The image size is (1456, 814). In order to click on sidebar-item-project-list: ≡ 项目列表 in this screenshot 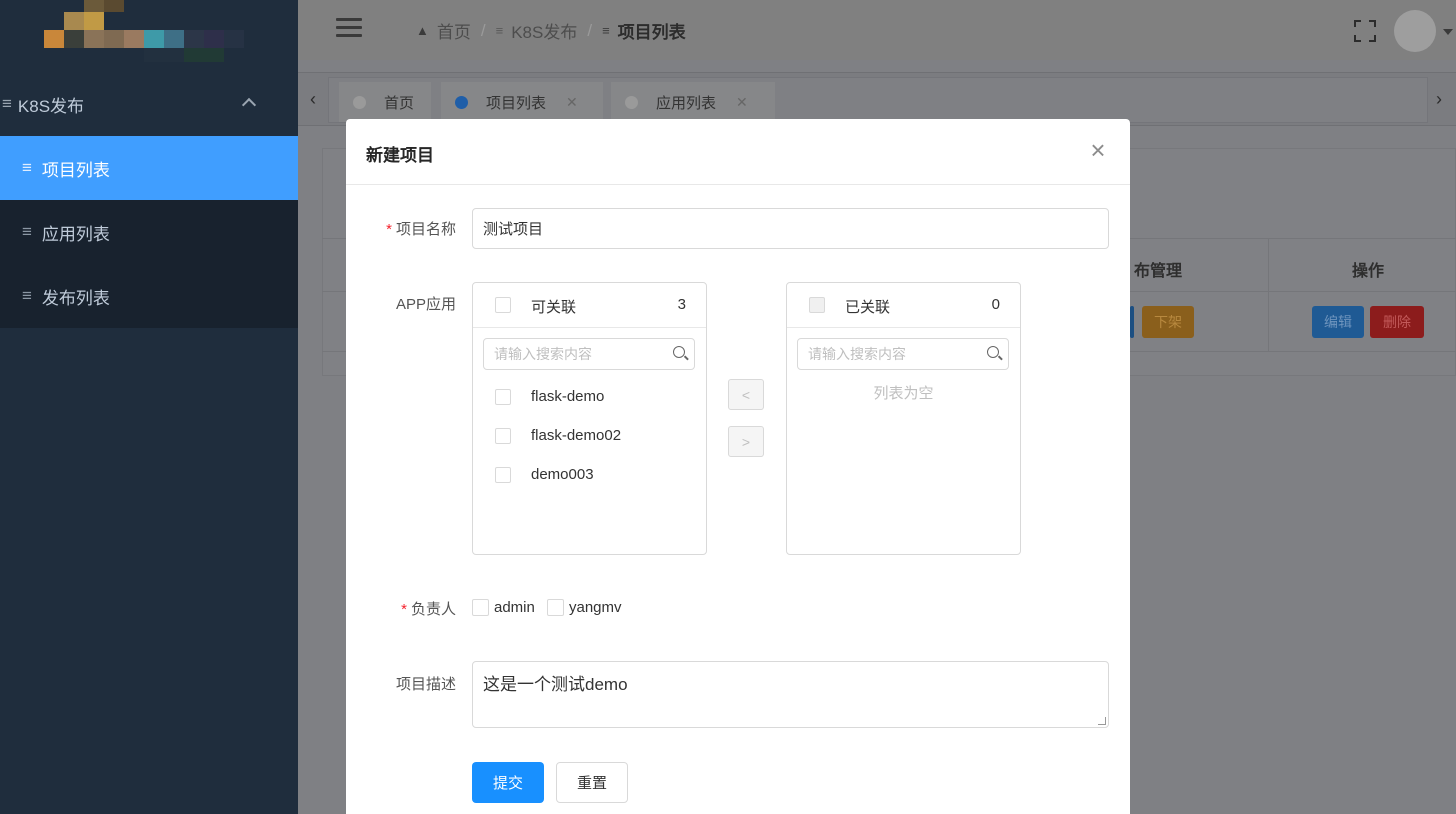, I will do `click(149, 168)`.